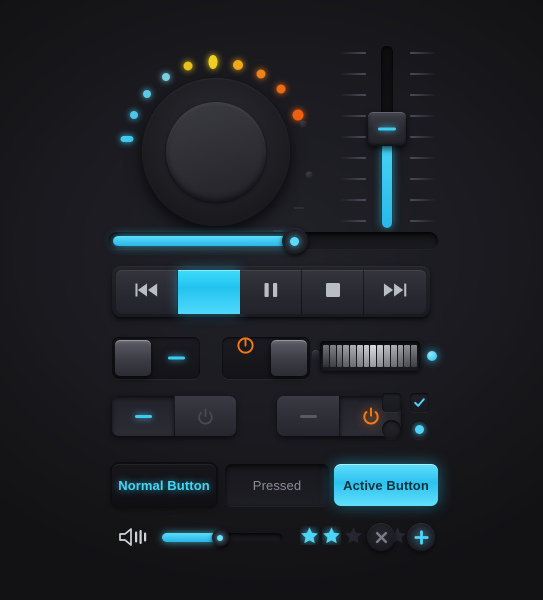 The height and width of the screenshot is (600, 543). I want to click on rocker-switch-right, so click(266, 358).